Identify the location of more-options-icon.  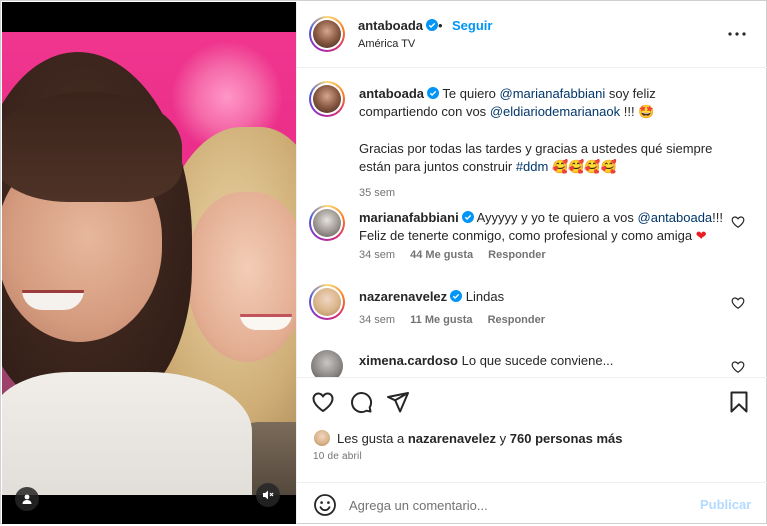
(737, 34).